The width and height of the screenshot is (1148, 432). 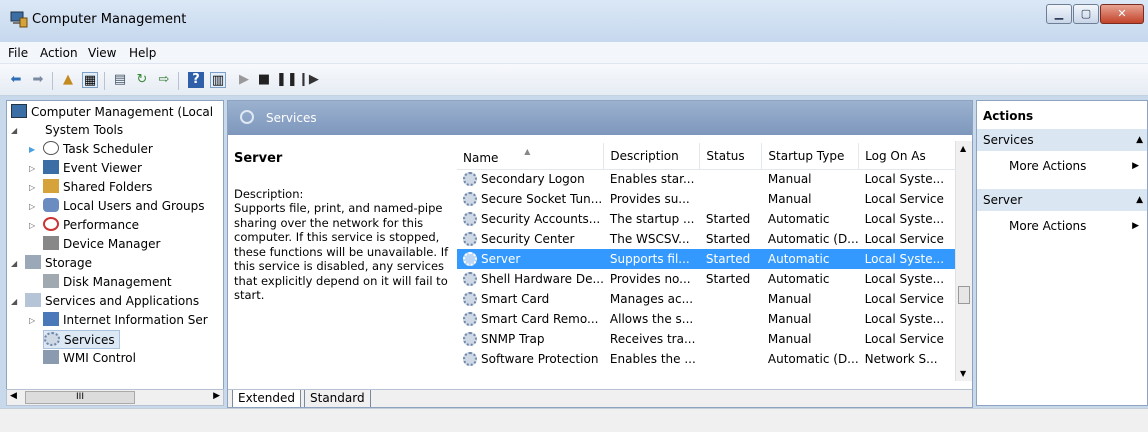 I want to click on tree-item-services: Services, so click(x=81, y=339).